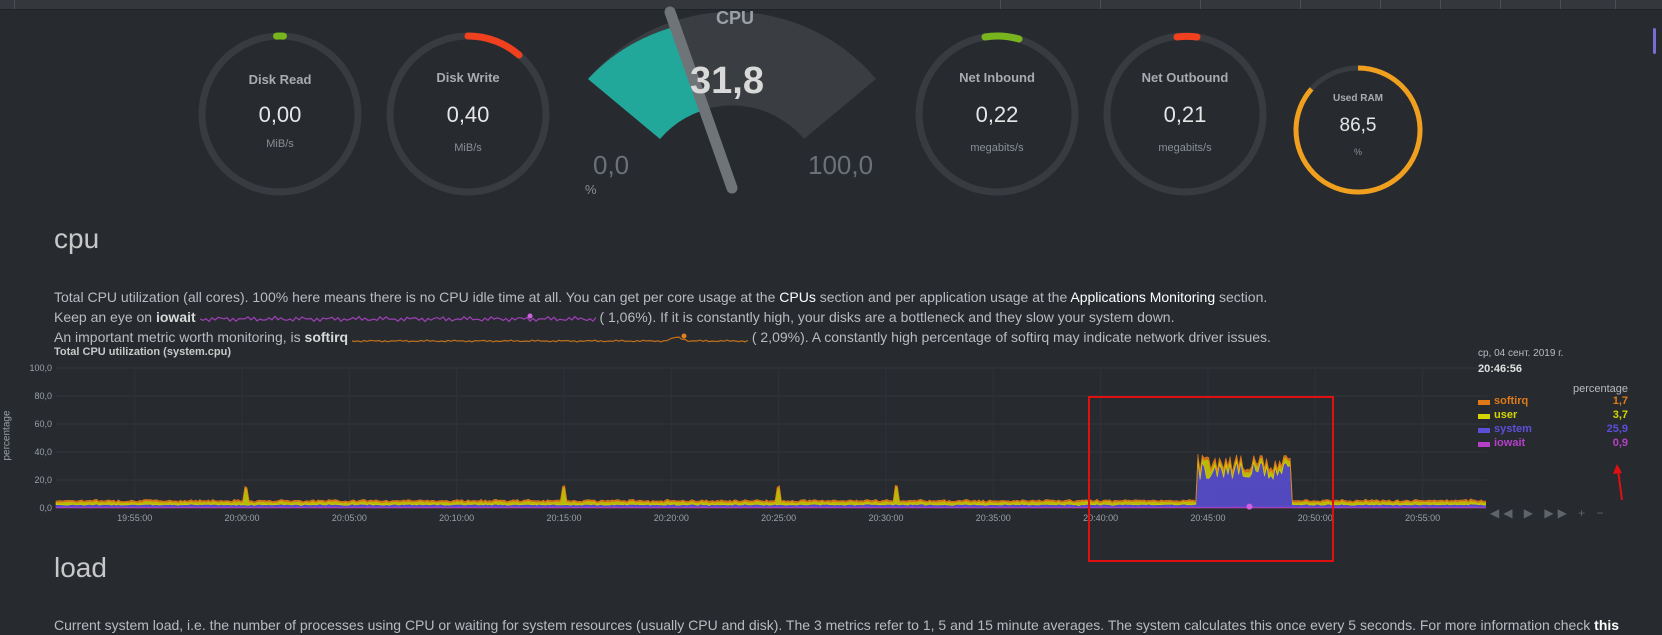  What do you see at coordinates (1521, 353) in the screenshot?
I see `legend-date: ср, 04 сент. 2019 г.` at bounding box center [1521, 353].